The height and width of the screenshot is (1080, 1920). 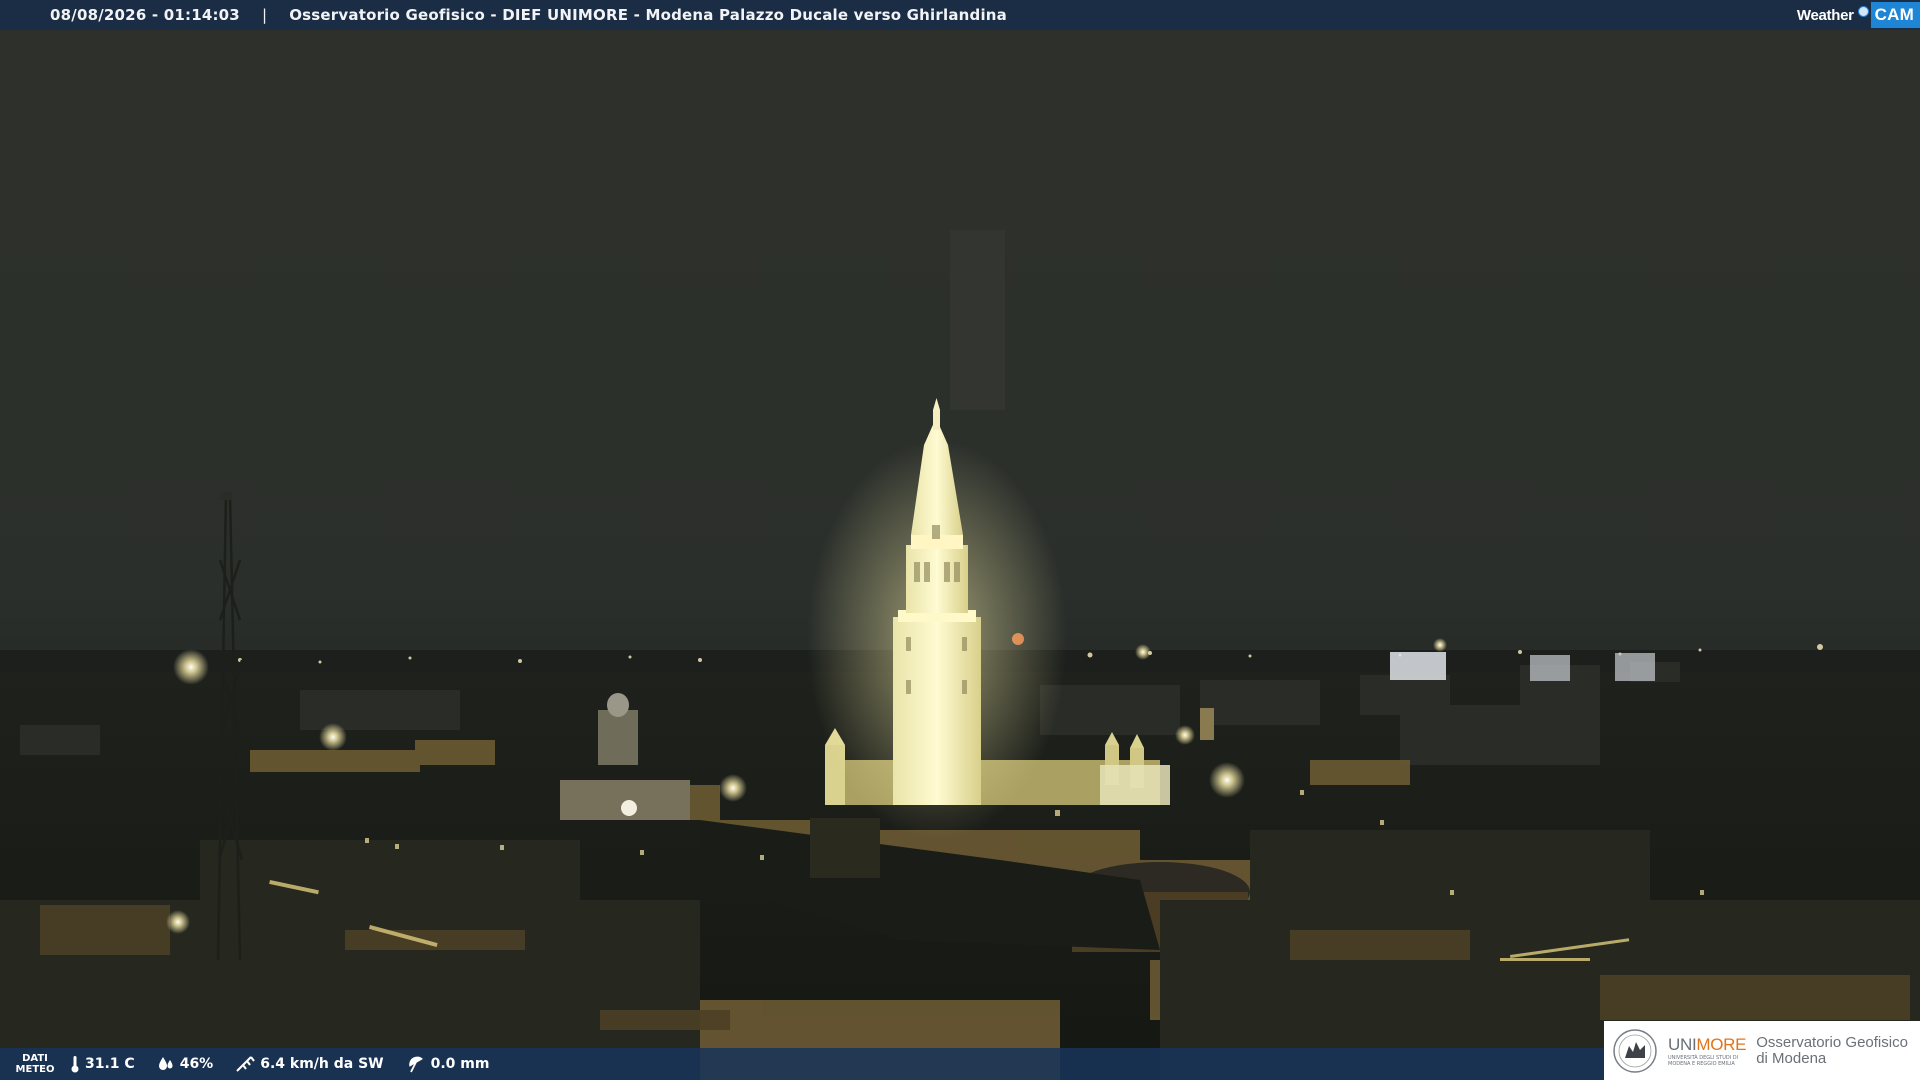 I want to click on humidity-value: 46%, so click(x=196, y=1064).